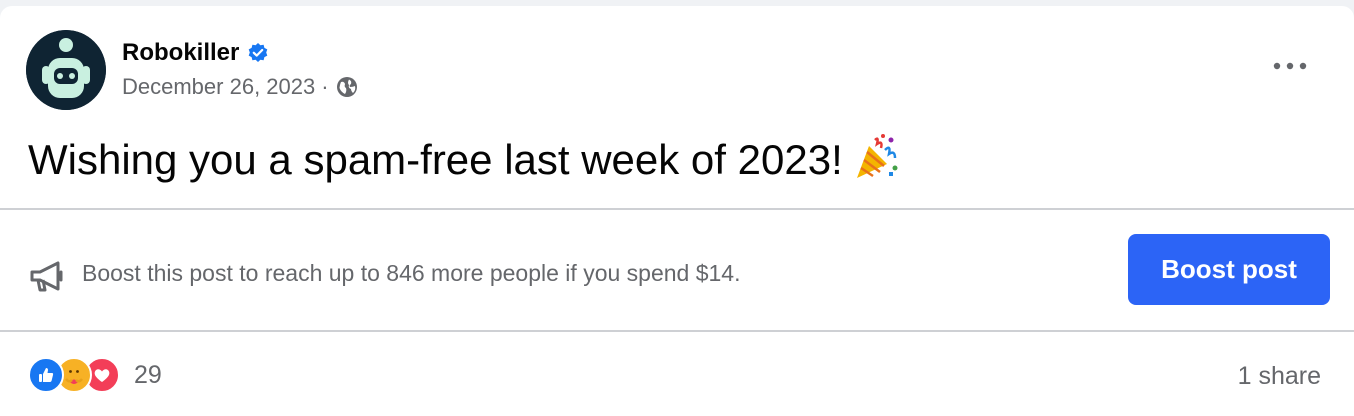 Image resolution: width=1354 pixels, height=416 pixels. Describe the element at coordinates (258, 53) in the screenshot. I see `verified-badge-icon` at that location.